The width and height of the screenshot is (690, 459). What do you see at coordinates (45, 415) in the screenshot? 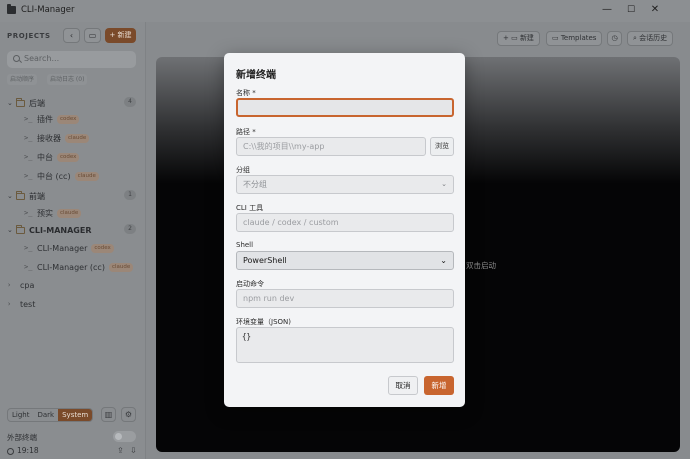
I see `theme-dark: Dark` at bounding box center [45, 415].